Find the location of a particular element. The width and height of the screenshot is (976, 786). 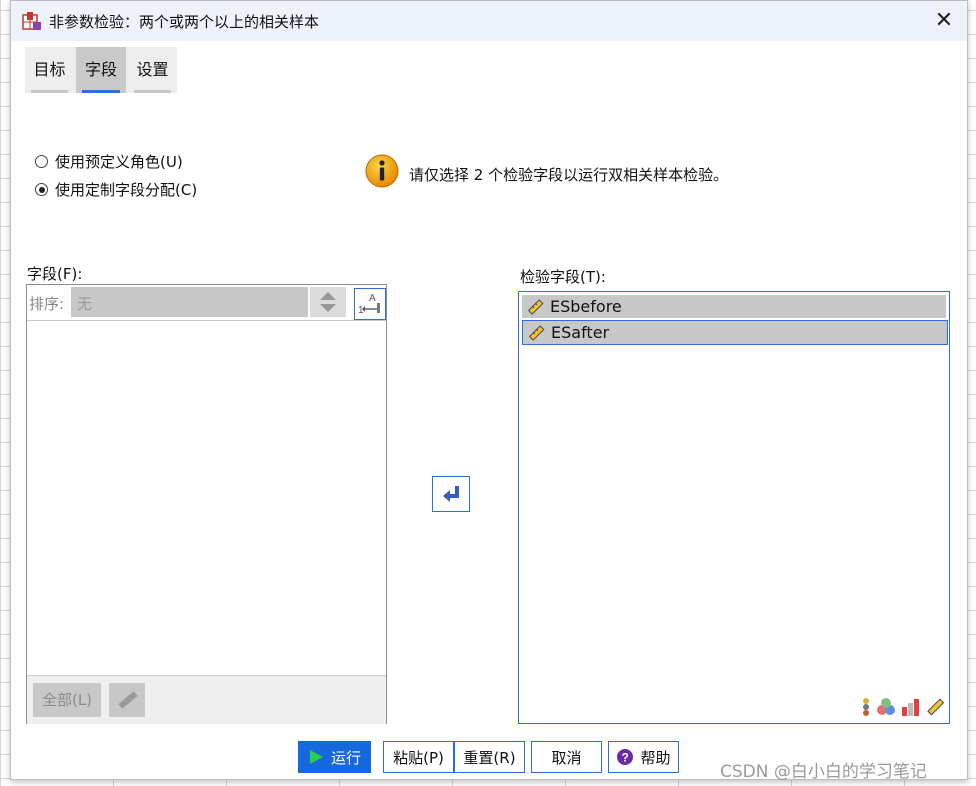

tab-fields-label: 字段 is located at coordinates (100, 69).